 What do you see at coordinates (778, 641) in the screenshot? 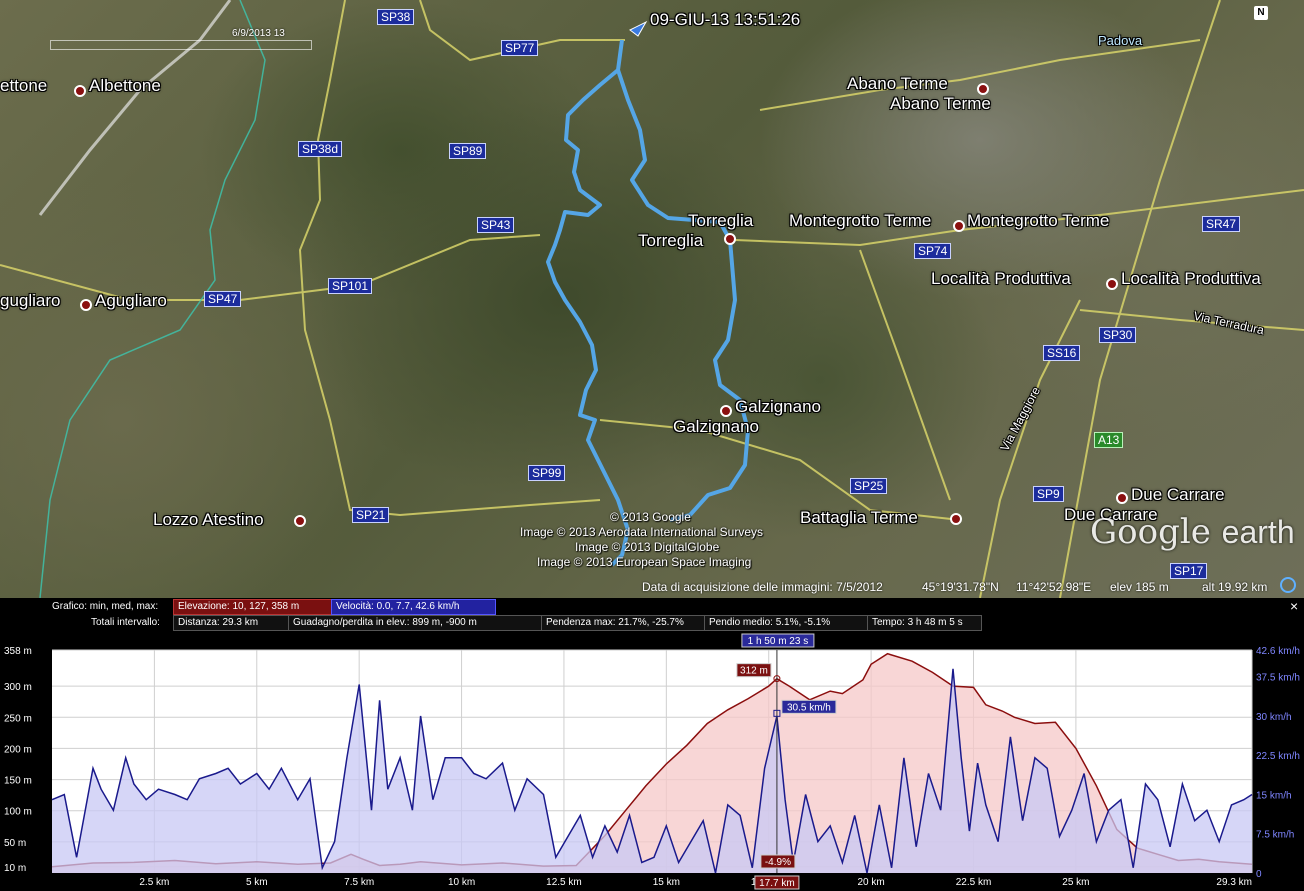
I see `cursor-time-label: 1 h 50 m 23 s` at bounding box center [778, 641].